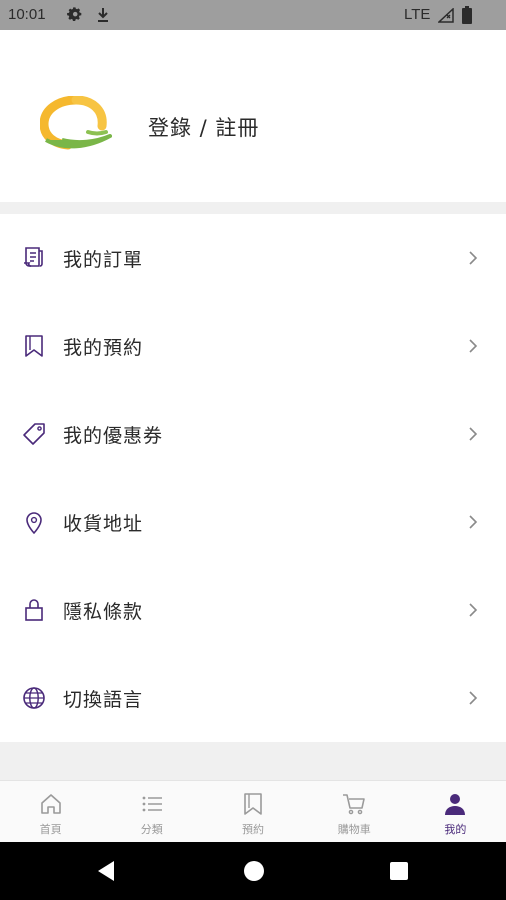  I want to click on globe-icon, so click(34, 698).